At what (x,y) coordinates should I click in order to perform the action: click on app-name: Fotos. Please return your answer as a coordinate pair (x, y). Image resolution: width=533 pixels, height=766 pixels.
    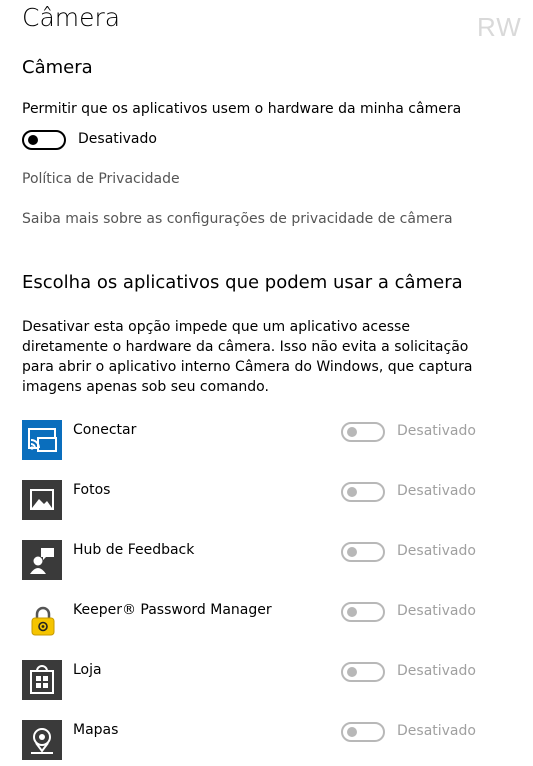
    Looking at the image, I should click on (92, 490).